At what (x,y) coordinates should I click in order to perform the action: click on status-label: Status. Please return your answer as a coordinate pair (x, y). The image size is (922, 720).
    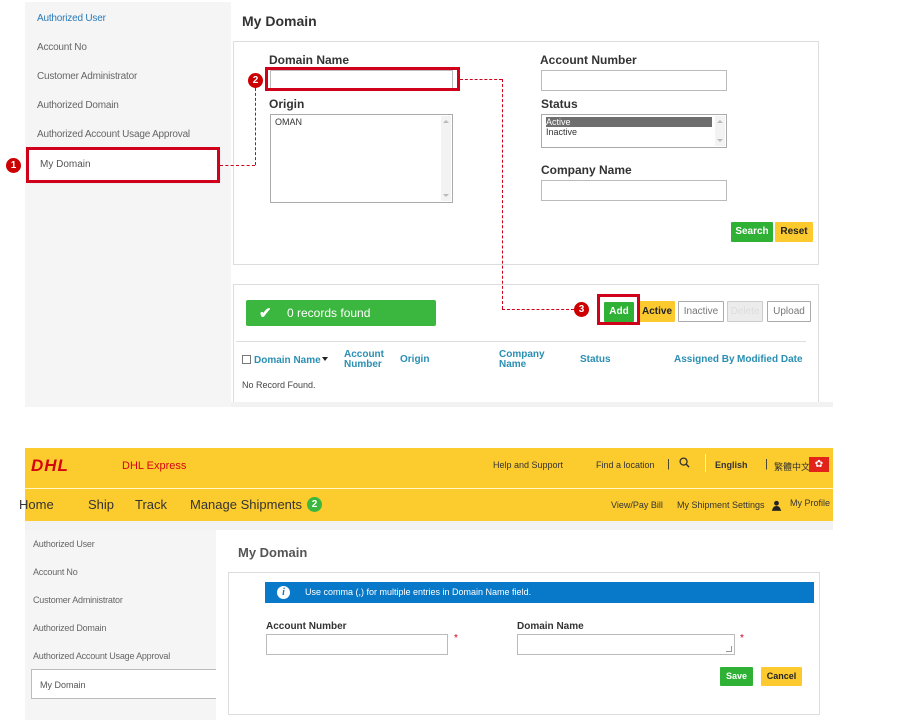
    Looking at the image, I should click on (559, 104).